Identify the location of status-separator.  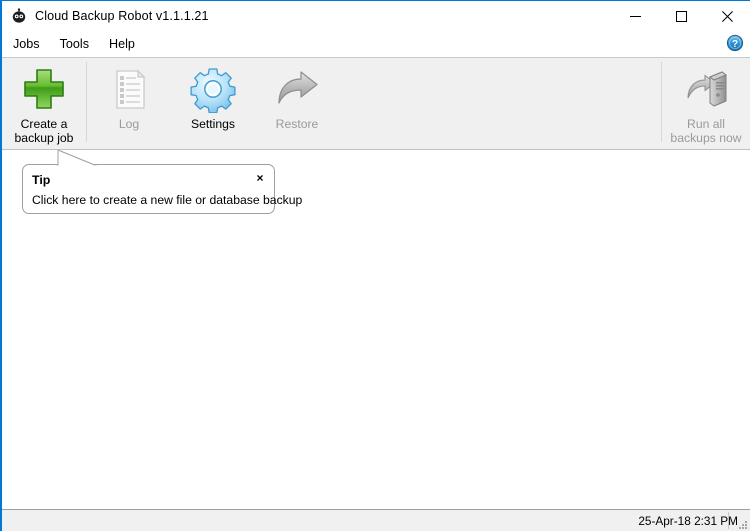
(728, 520).